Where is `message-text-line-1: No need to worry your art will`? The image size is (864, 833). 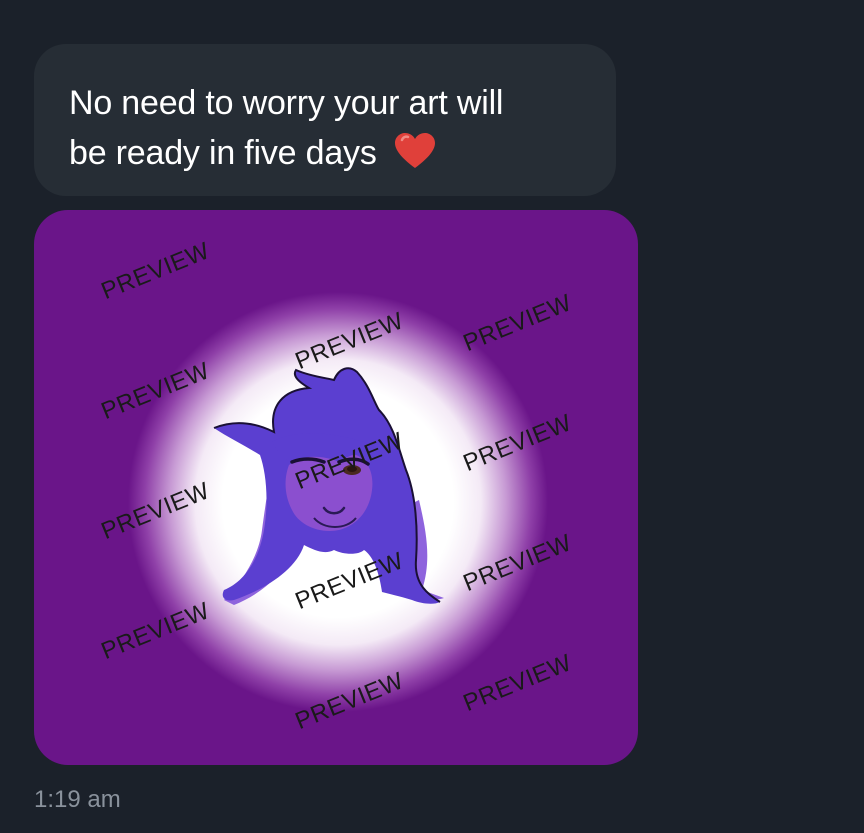 message-text-line-1: No need to worry your art will is located at coordinates (286, 103).